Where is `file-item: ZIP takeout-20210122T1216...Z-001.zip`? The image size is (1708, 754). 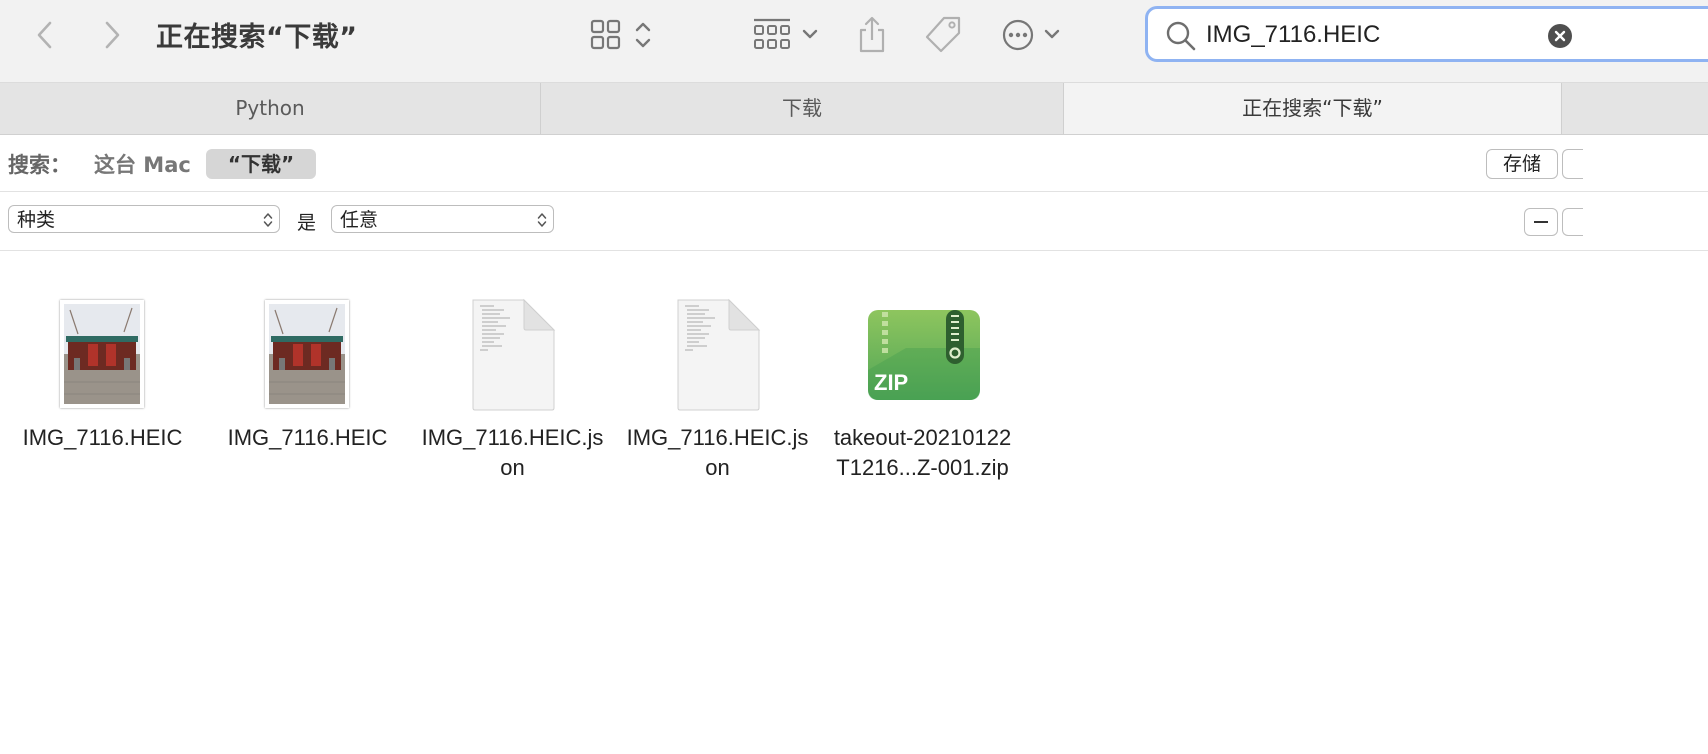
file-item: ZIP takeout-20210122T1216...Z-001.zip is located at coordinates (922, 389).